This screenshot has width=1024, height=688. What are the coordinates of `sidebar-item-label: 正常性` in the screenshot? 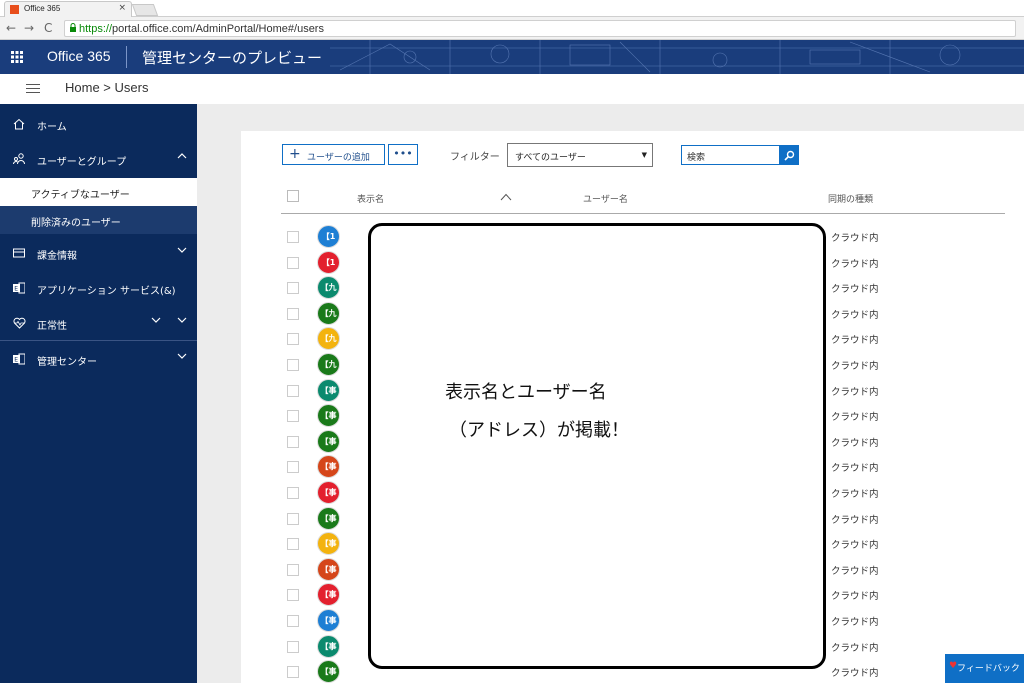 It's located at (52, 326).